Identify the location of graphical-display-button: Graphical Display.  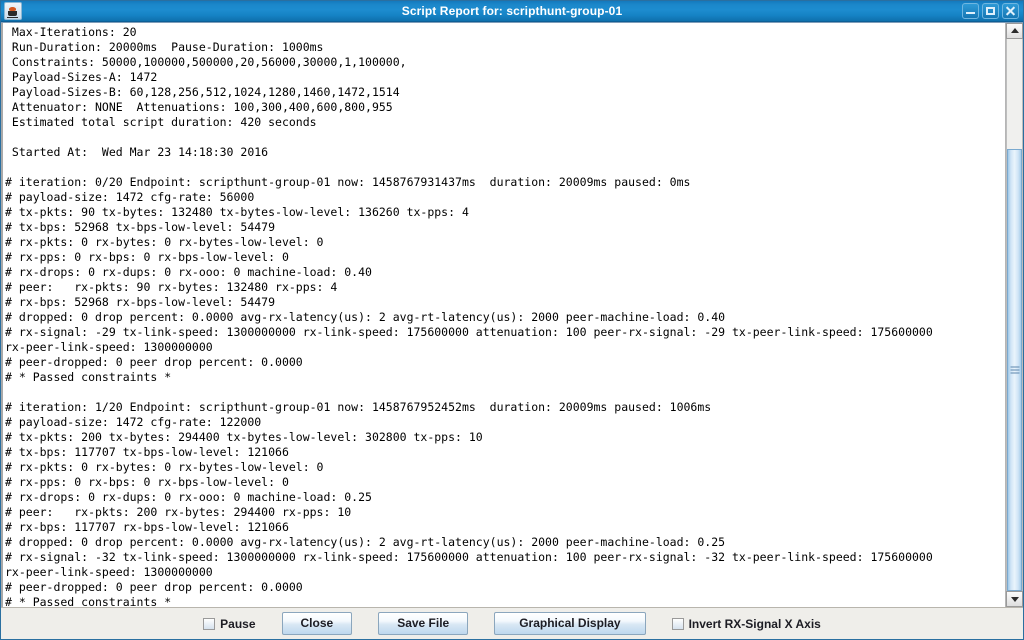
(570, 623).